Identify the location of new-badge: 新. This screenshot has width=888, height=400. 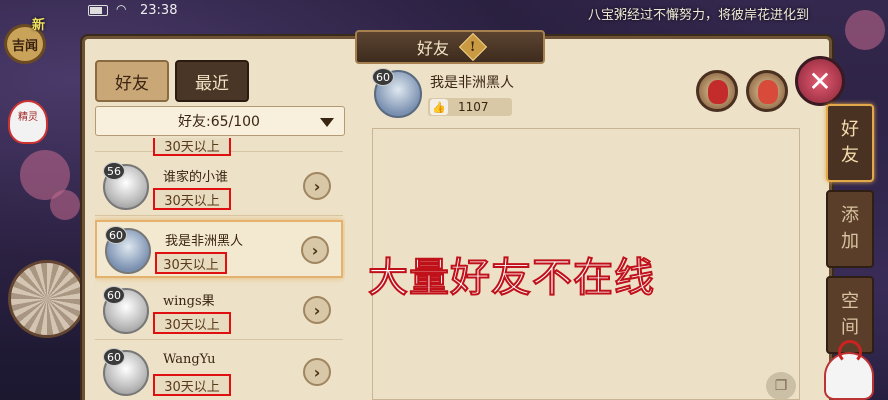
(39, 25).